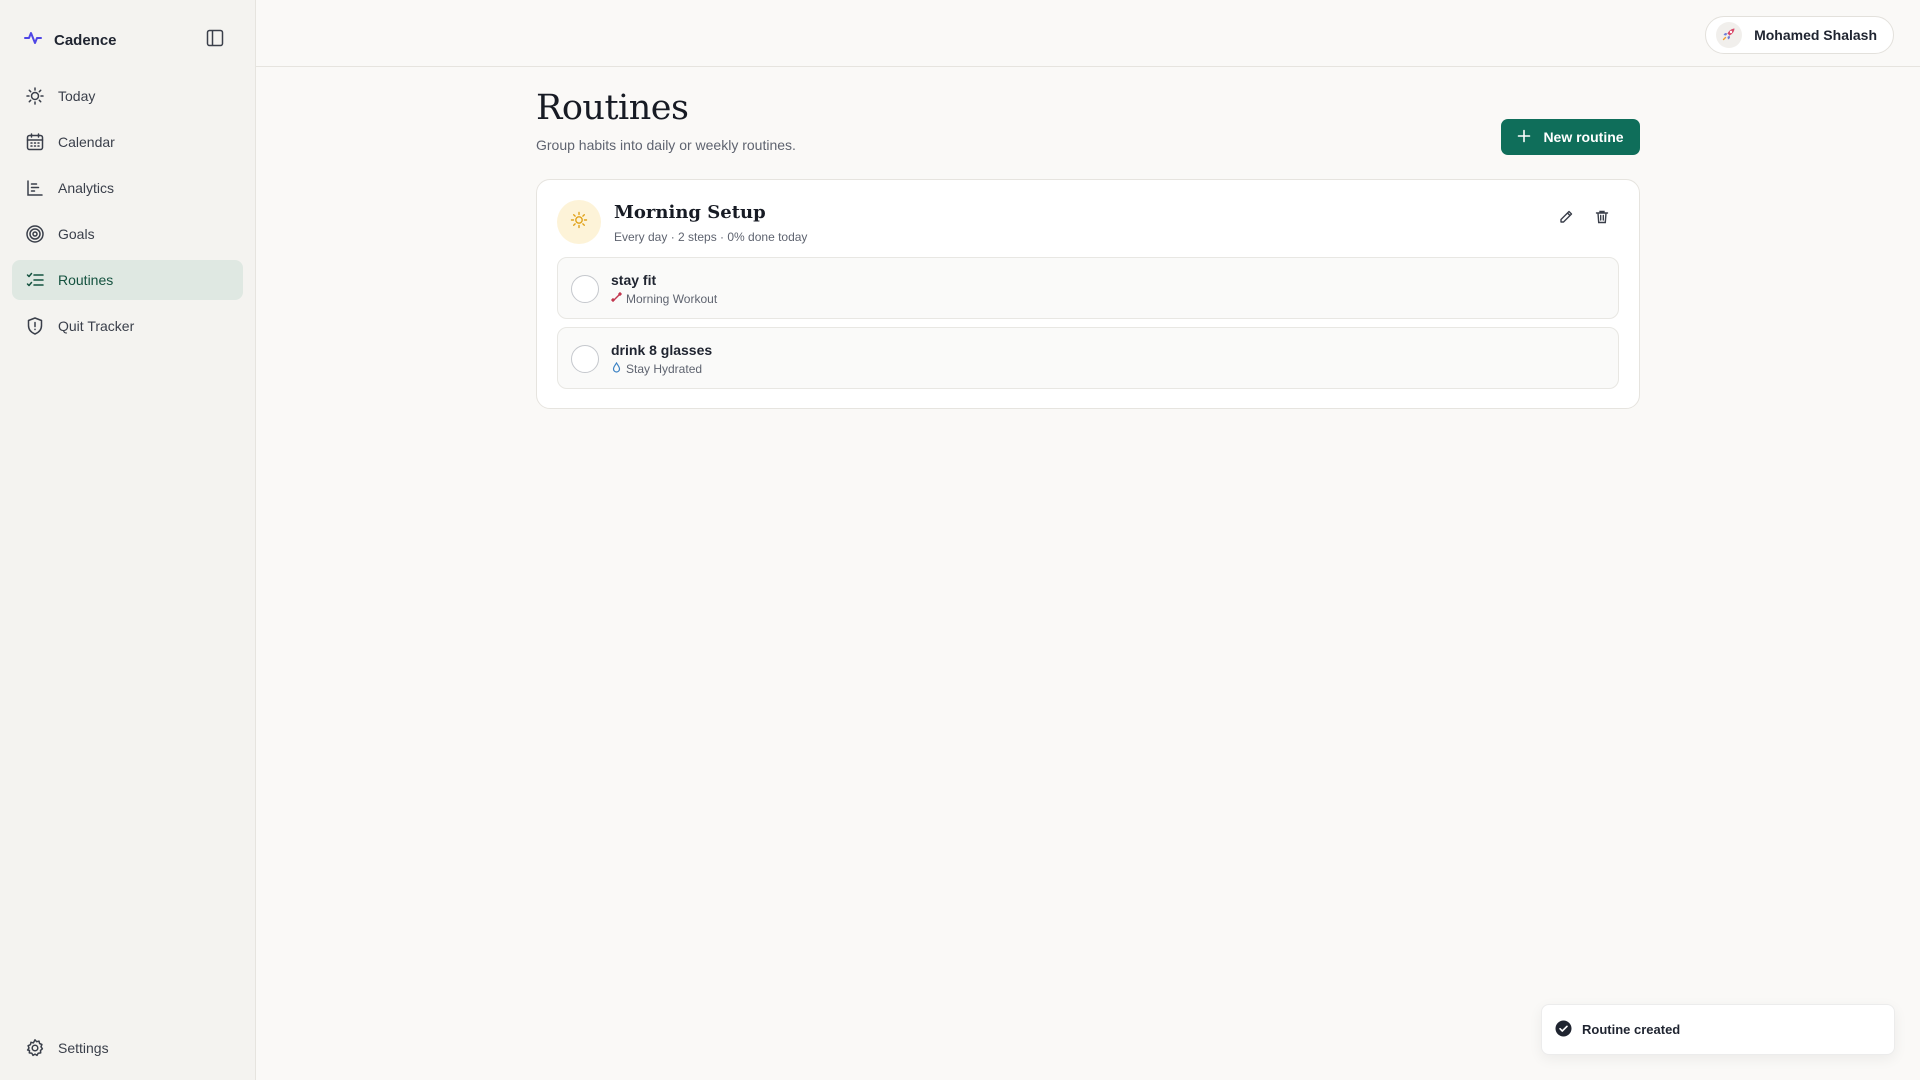  What do you see at coordinates (86, 188) in the screenshot?
I see `sidebar-item-label: Analytics` at bounding box center [86, 188].